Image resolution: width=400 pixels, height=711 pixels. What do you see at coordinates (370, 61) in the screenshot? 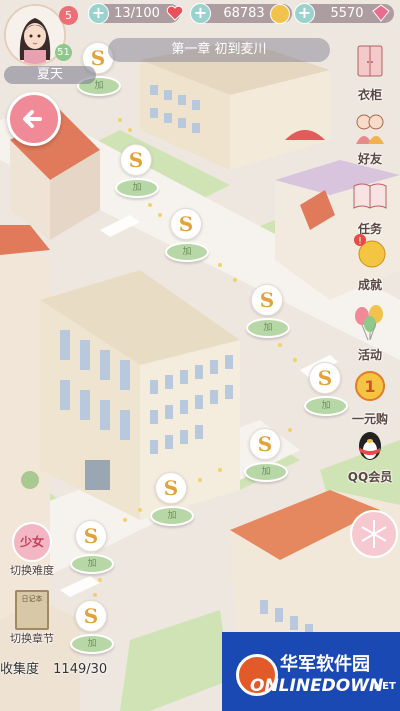
I see `wardrobe-icon` at bounding box center [370, 61].